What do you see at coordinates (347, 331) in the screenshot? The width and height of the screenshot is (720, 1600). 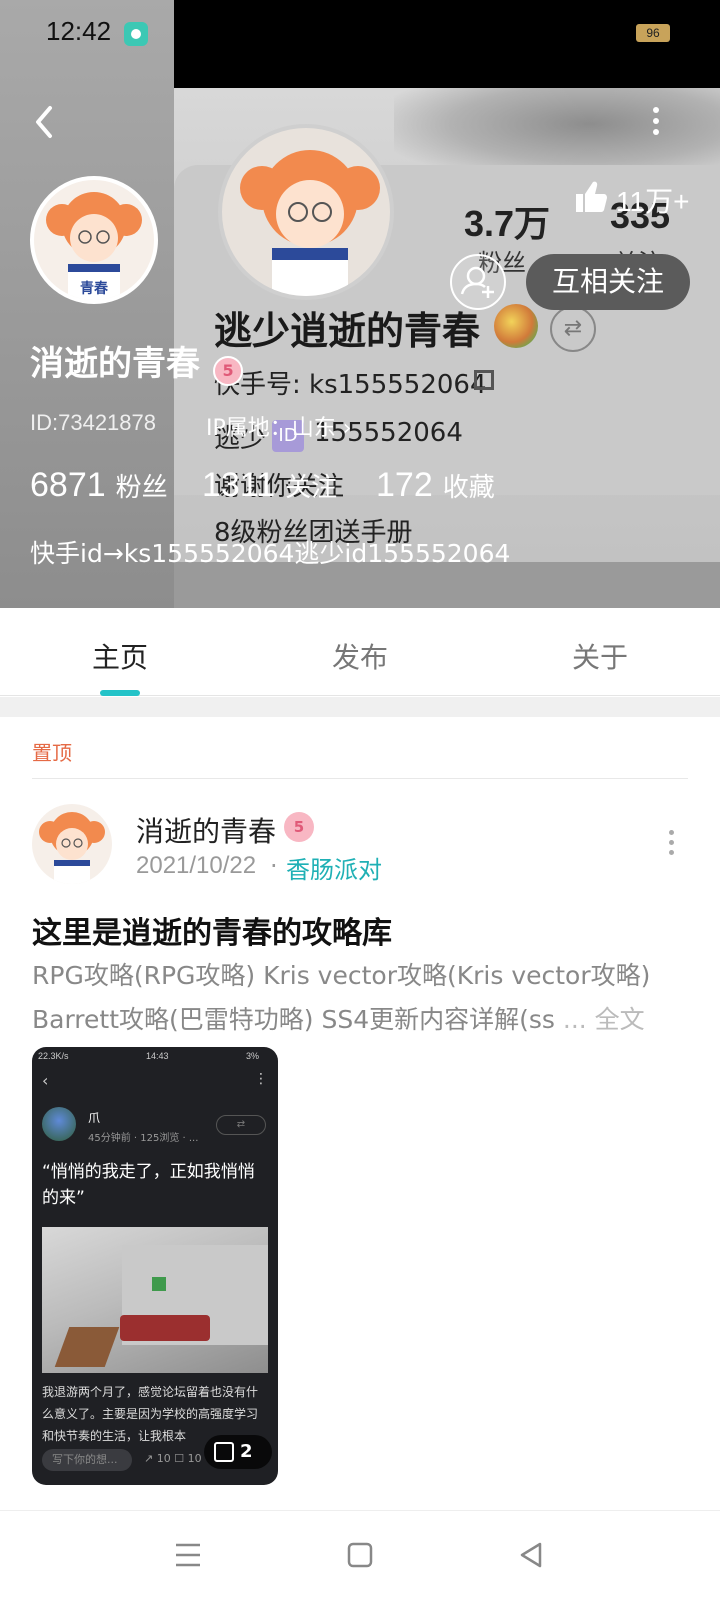 I see `background-name: 逃少逍逝的青春` at bounding box center [347, 331].